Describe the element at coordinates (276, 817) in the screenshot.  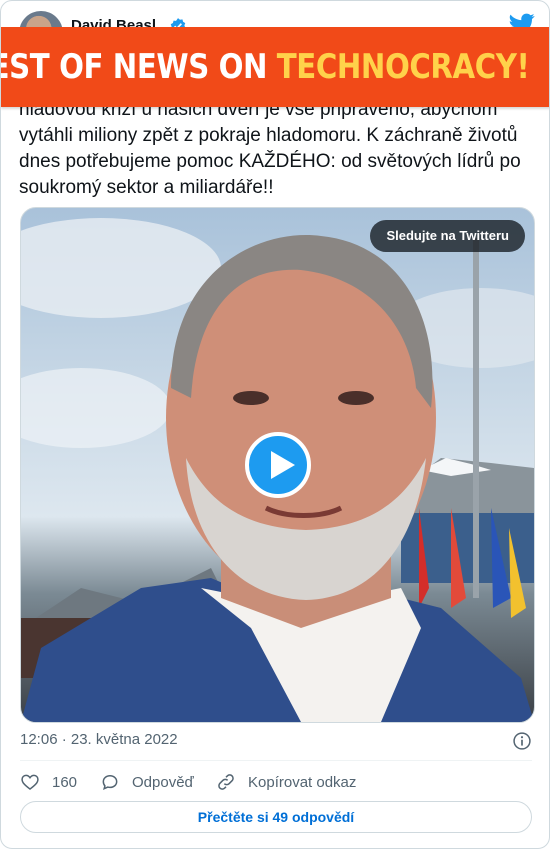
I see `read-replies-button: Přečtěte si 49 odpovědí` at that location.